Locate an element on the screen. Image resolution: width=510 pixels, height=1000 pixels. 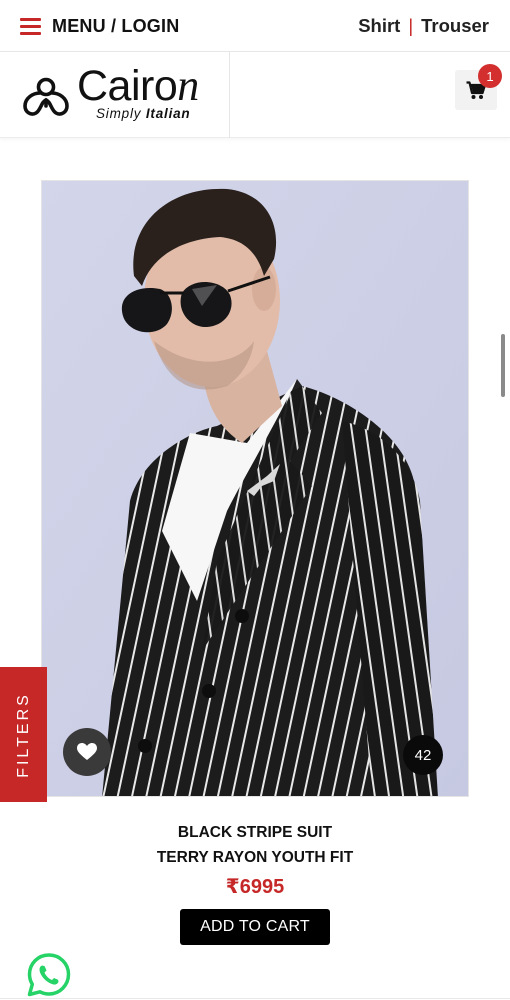
filters-tab: FILTERS is located at coordinates (23, 734).